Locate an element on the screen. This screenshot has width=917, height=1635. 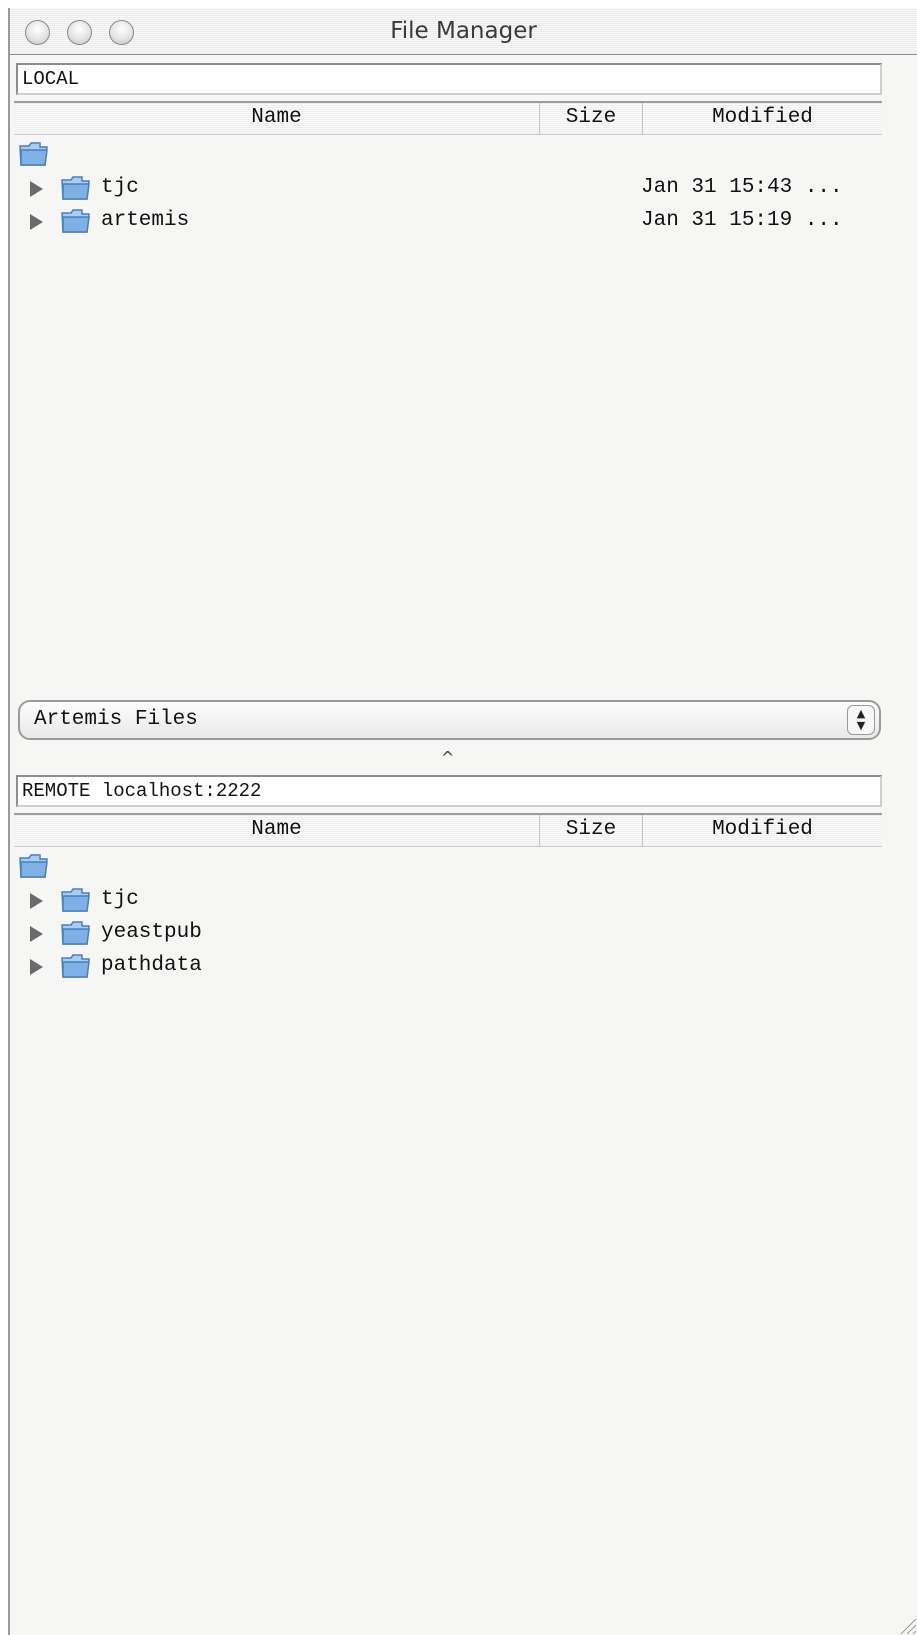
file-source-selector-value: Artemis Files is located at coordinates (116, 719).